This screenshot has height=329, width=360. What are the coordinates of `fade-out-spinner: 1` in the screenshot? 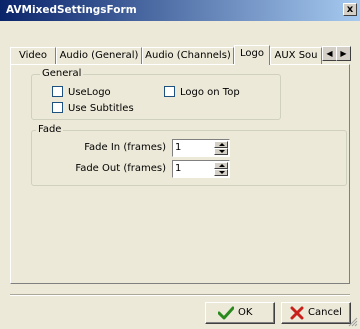 It's located at (201, 169).